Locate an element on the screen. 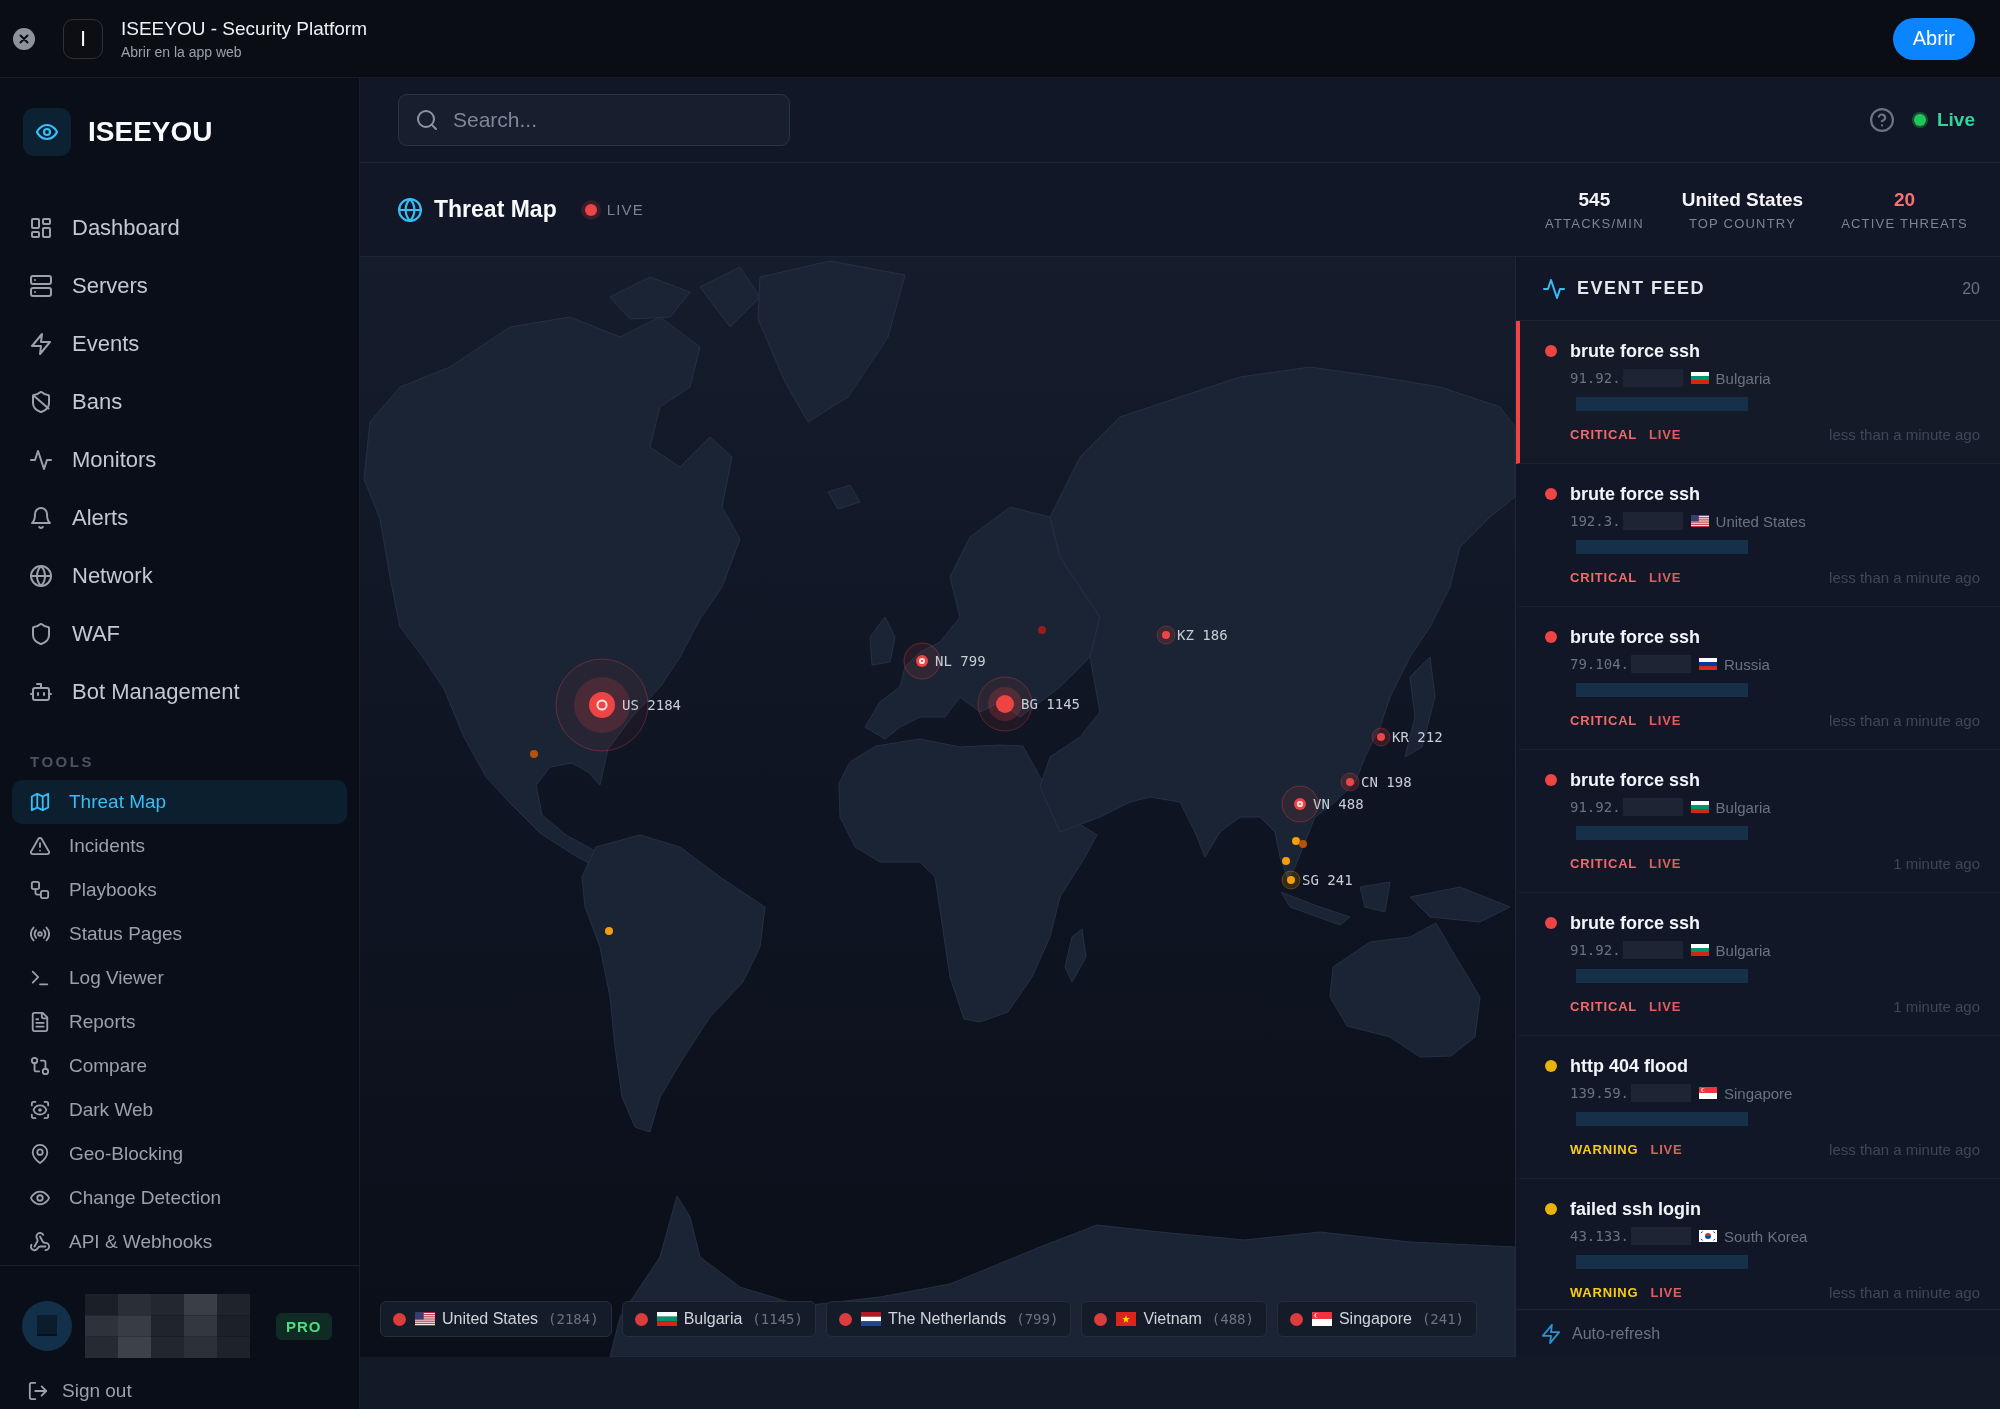 The height and width of the screenshot is (1409, 2000). iceland-landmass is located at coordinates (844, 497).